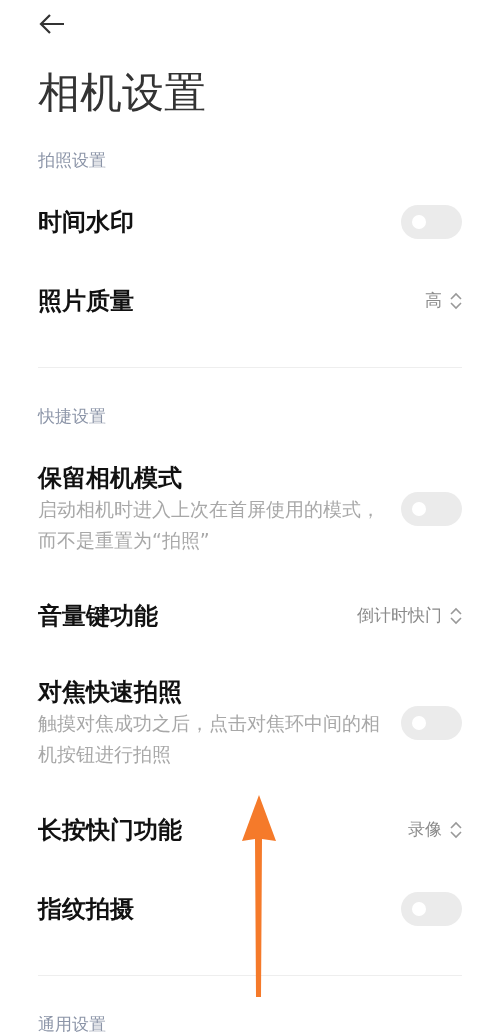 The image size is (500, 1035). I want to click on setting-label: 时间水印, so click(86, 222).